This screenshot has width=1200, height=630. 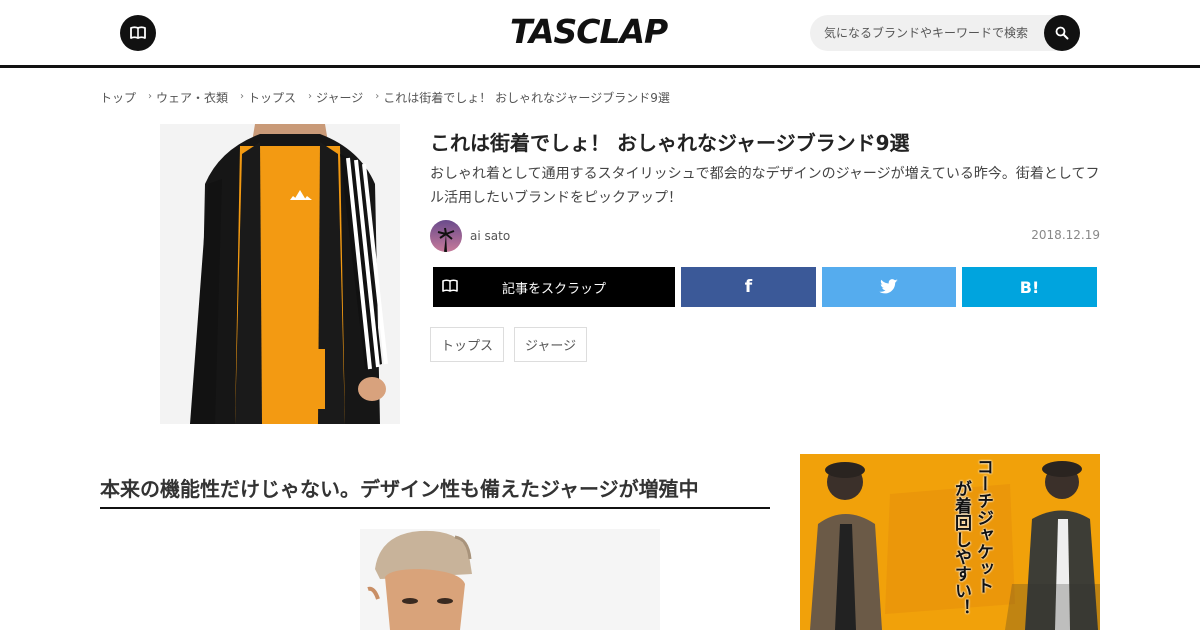 I want to click on tag-tops: トップス, so click(x=467, y=344).